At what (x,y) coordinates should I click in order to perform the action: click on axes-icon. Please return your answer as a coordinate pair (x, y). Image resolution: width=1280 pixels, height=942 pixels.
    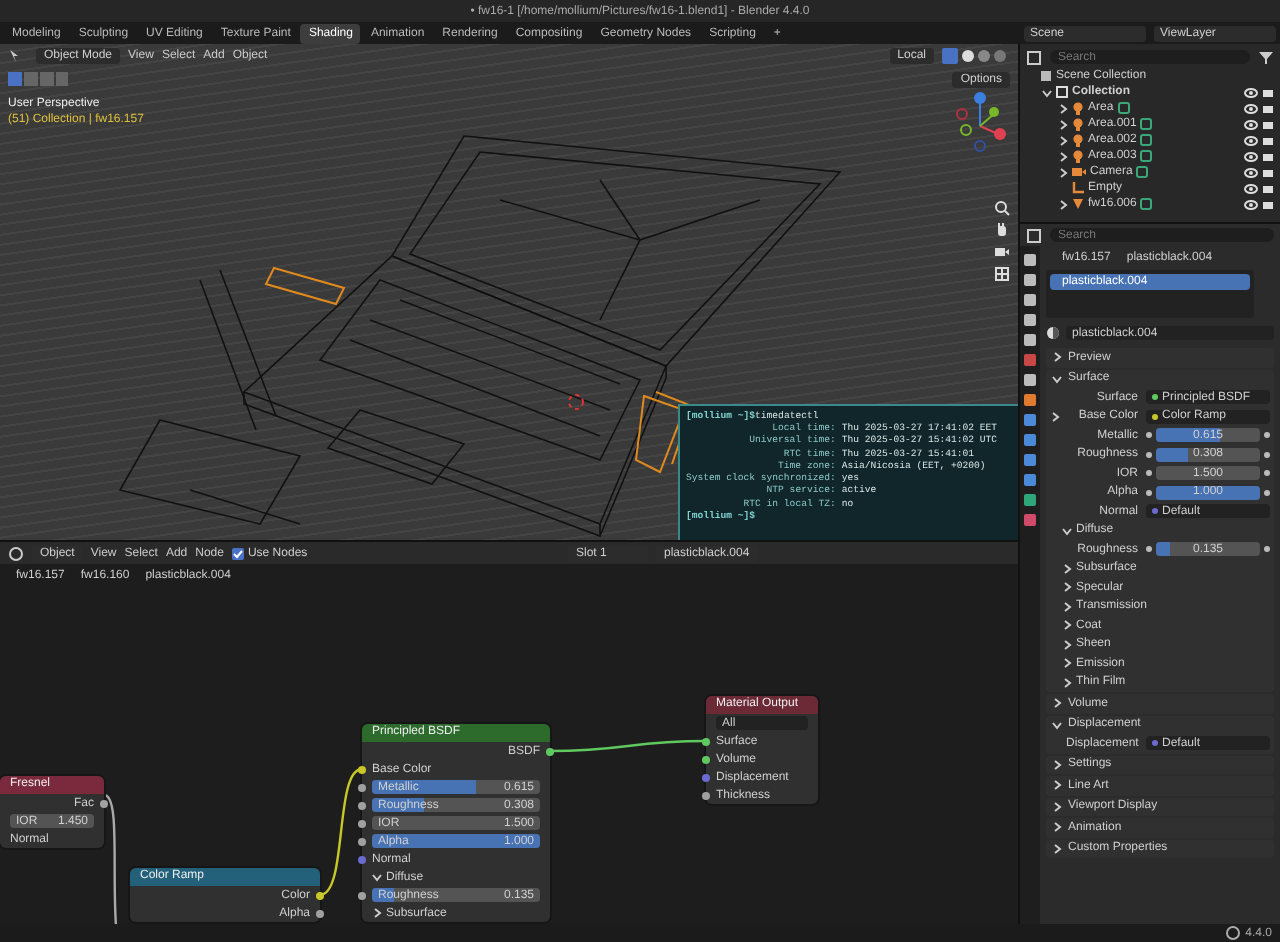
    Looking at the image, I should click on (1078, 188).